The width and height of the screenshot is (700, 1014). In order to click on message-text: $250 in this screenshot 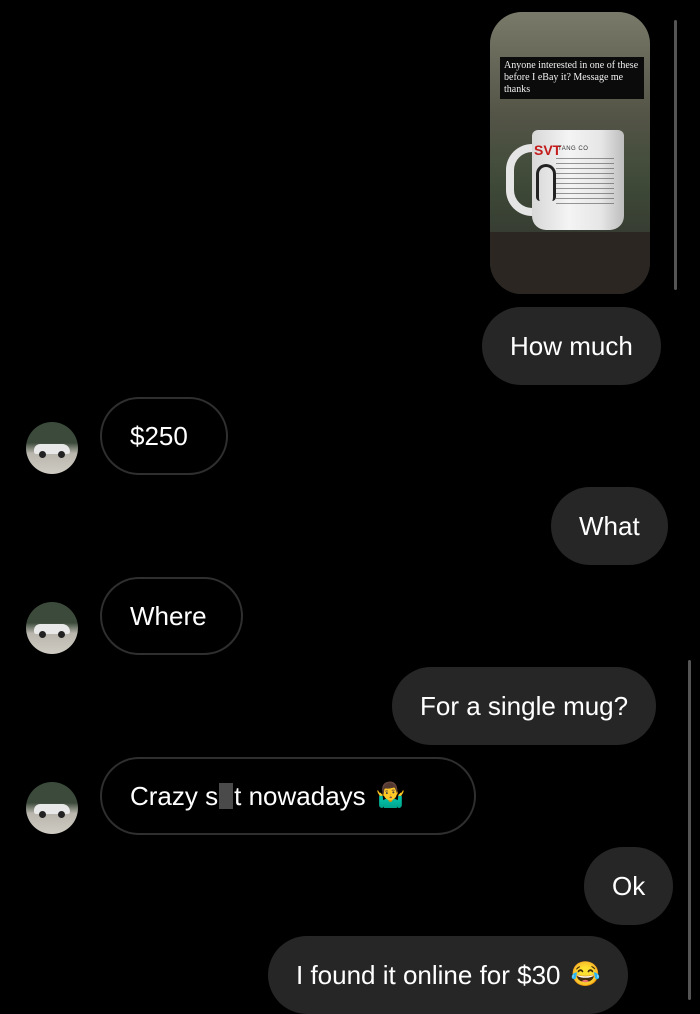, I will do `click(159, 436)`.